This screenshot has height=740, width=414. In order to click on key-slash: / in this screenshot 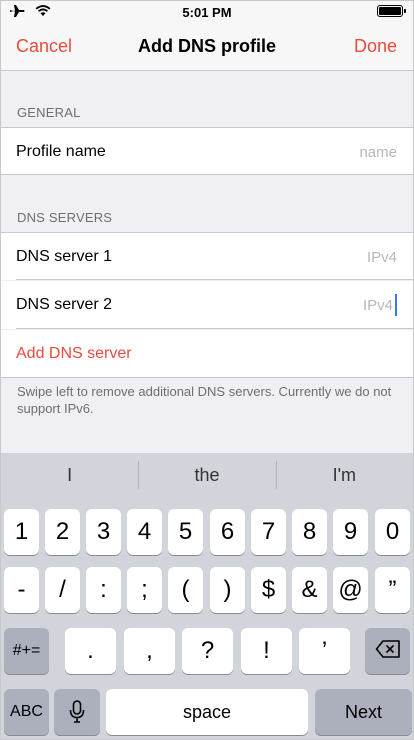, I will do `click(62, 590)`.